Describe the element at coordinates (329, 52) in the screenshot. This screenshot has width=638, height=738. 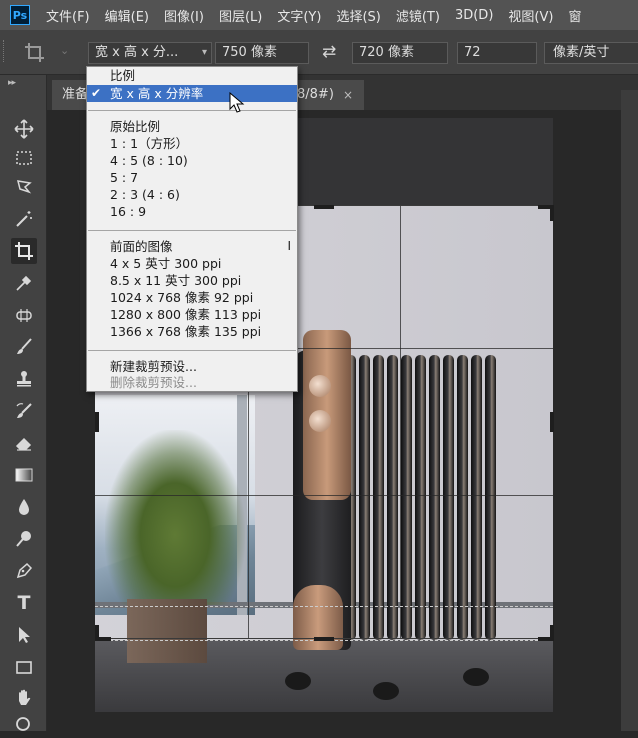
I see `swap-dimensions-icon: ⇄` at that location.